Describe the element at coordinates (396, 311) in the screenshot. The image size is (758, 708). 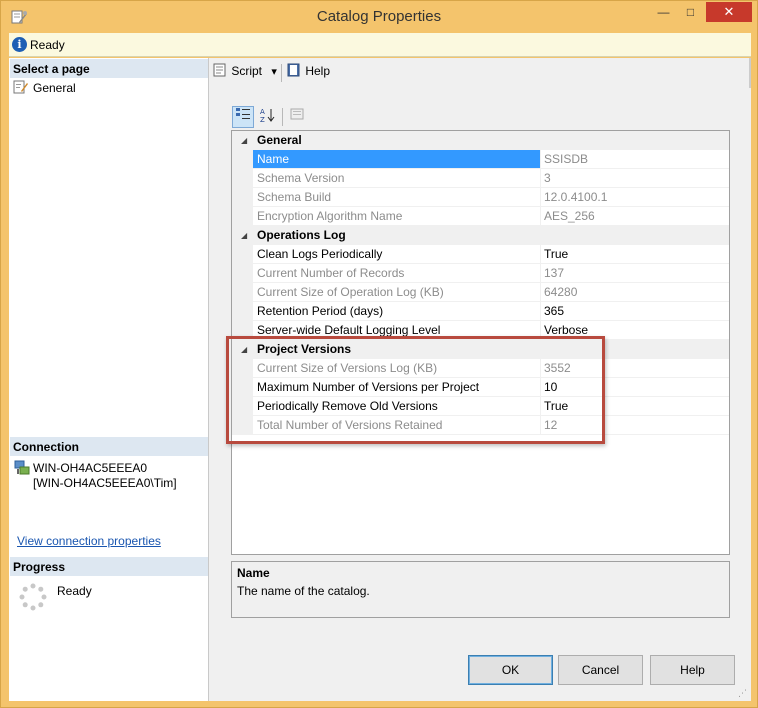
I see `property-name: Retention Period (days)` at that location.